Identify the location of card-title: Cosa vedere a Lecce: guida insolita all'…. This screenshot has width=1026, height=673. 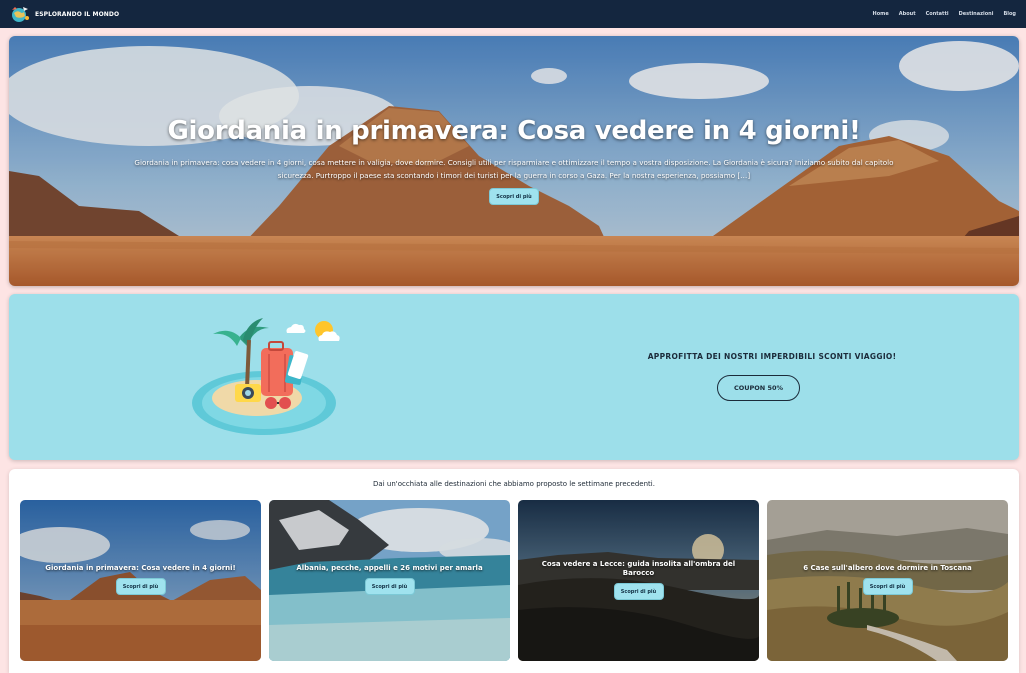
(638, 568).